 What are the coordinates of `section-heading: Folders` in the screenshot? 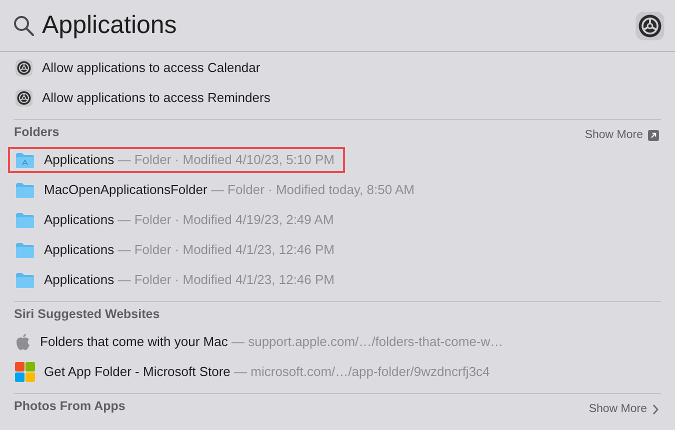 It's located at (37, 133).